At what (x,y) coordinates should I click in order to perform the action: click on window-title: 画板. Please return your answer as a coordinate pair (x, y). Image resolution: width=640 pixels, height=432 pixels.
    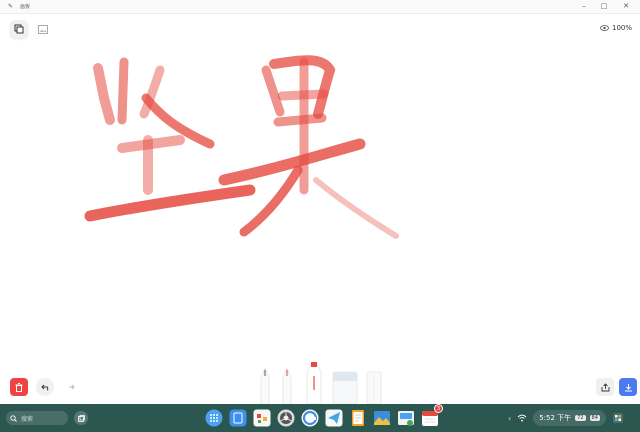
    Looking at the image, I should click on (25, 7).